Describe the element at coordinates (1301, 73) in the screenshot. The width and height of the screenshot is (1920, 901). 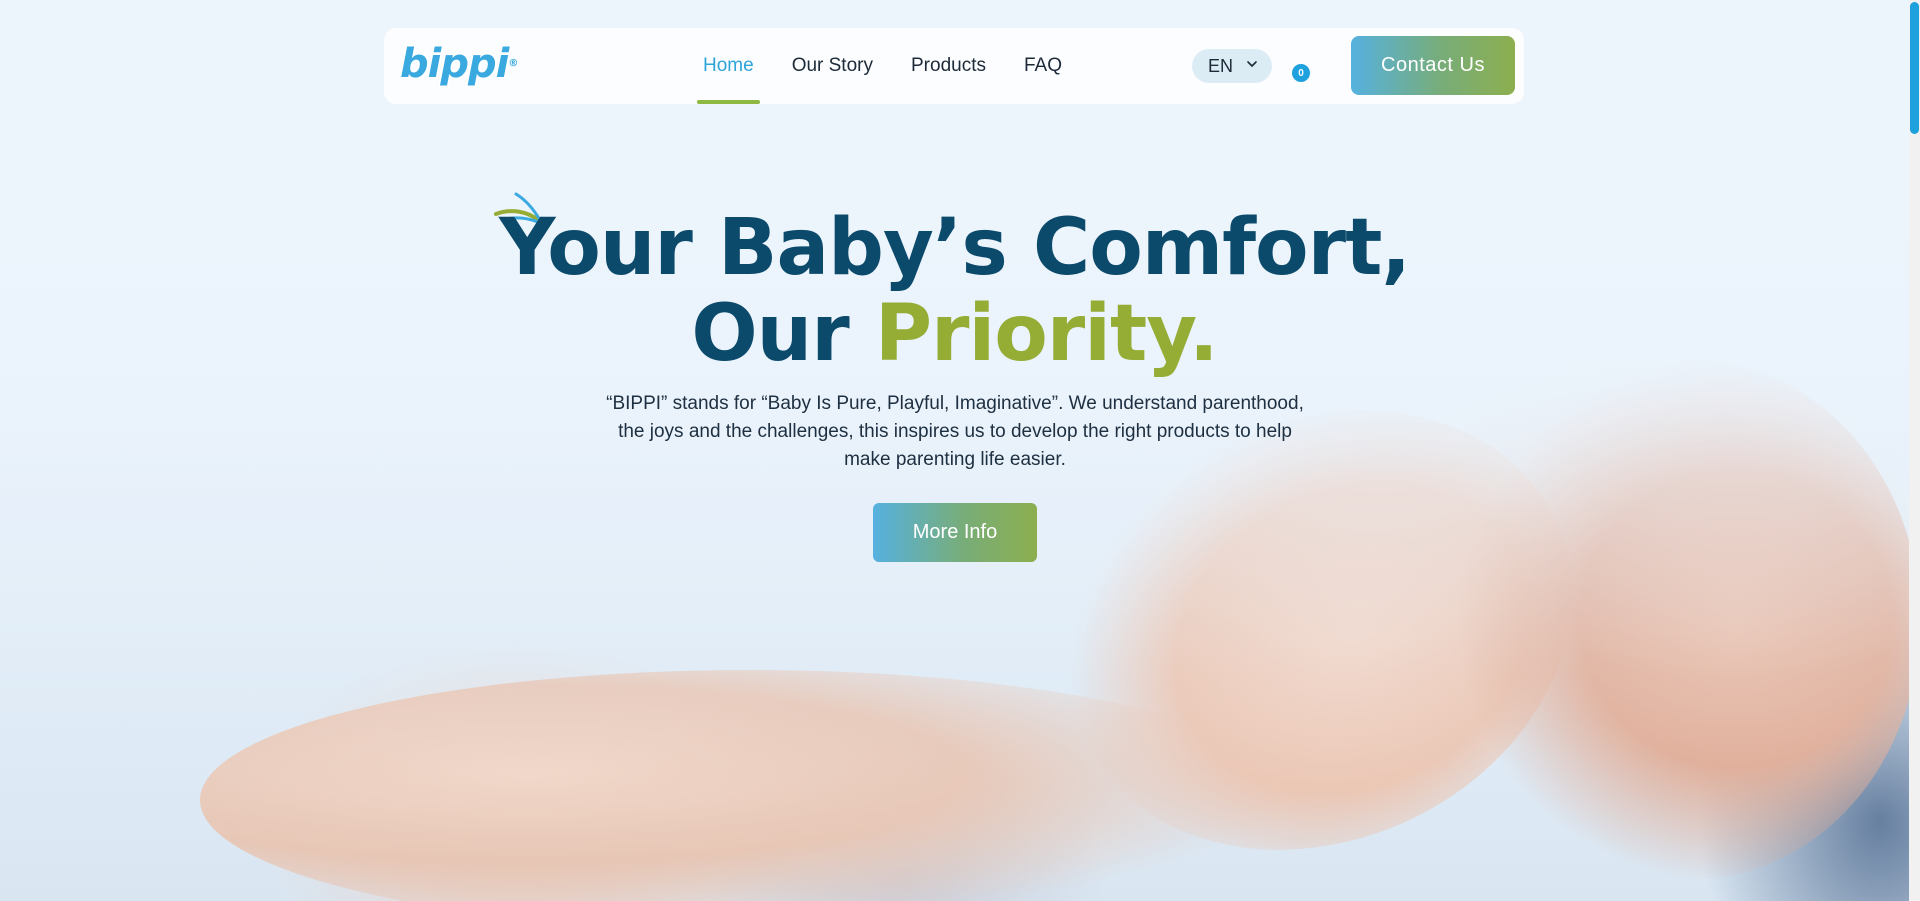
I see `cart-count-badge: 0` at that location.